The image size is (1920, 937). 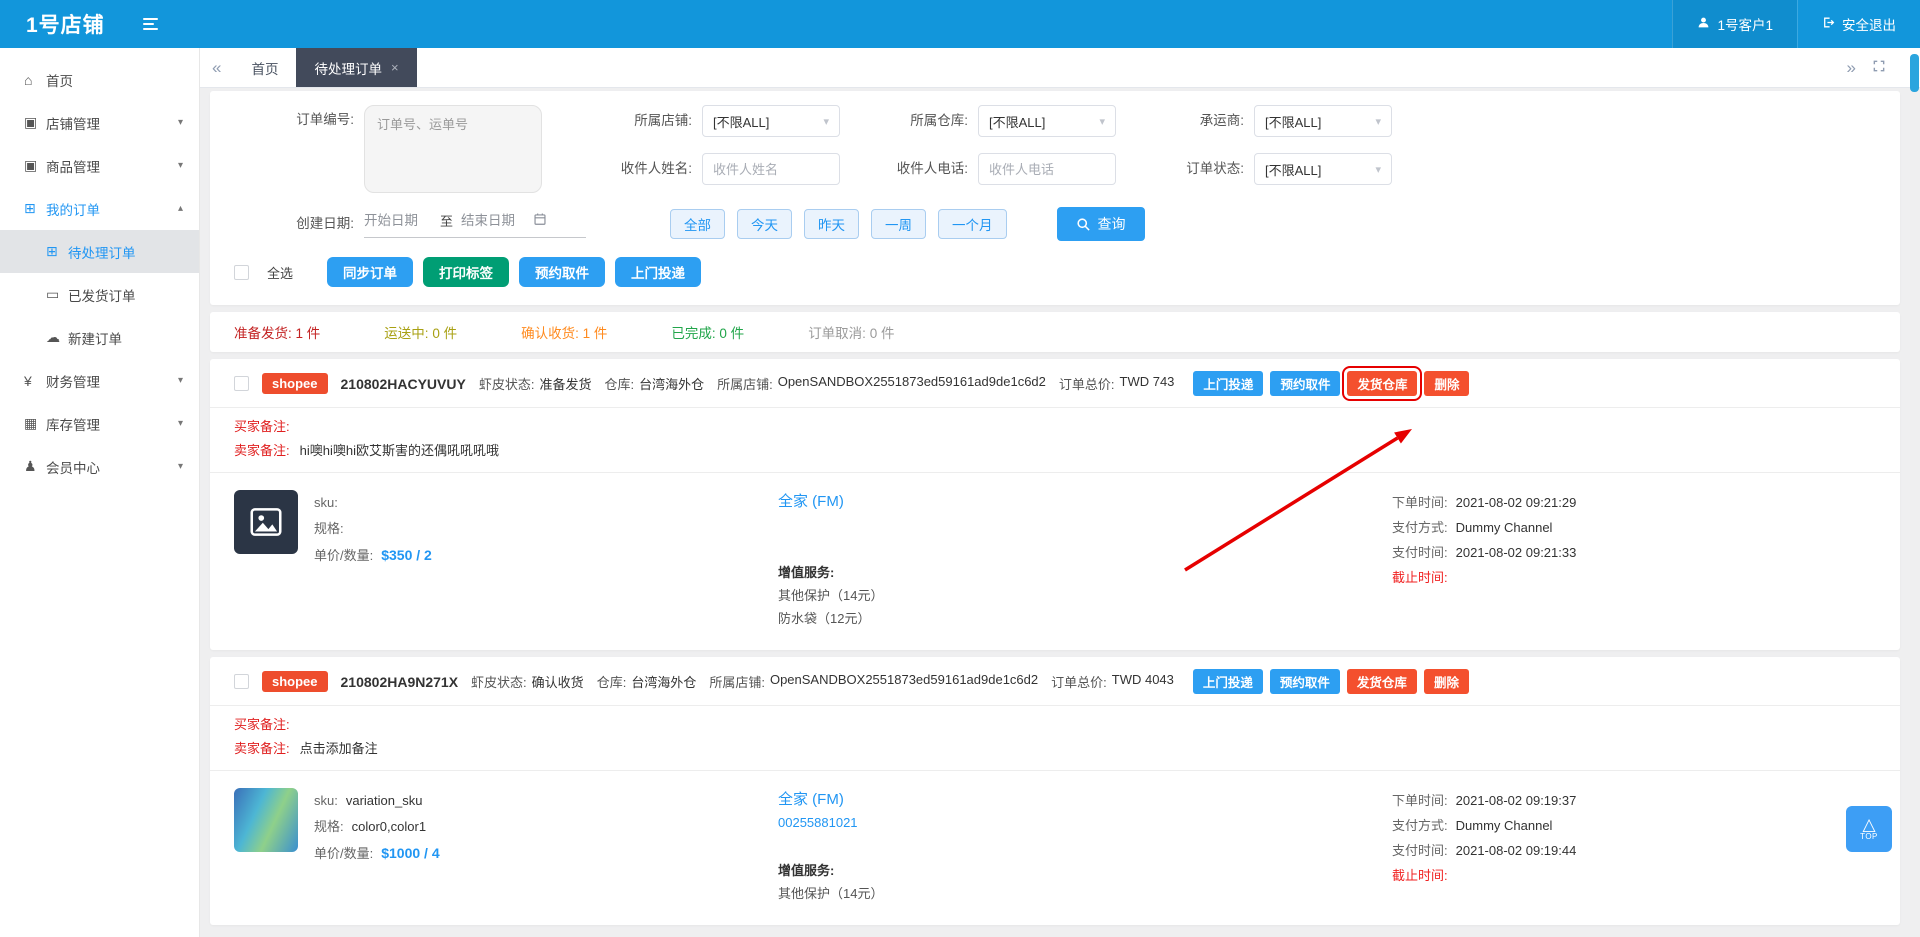 What do you see at coordinates (1734, 24) in the screenshot?
I see `user-menu: 1号客户1` at bounding box center [1734, 24].